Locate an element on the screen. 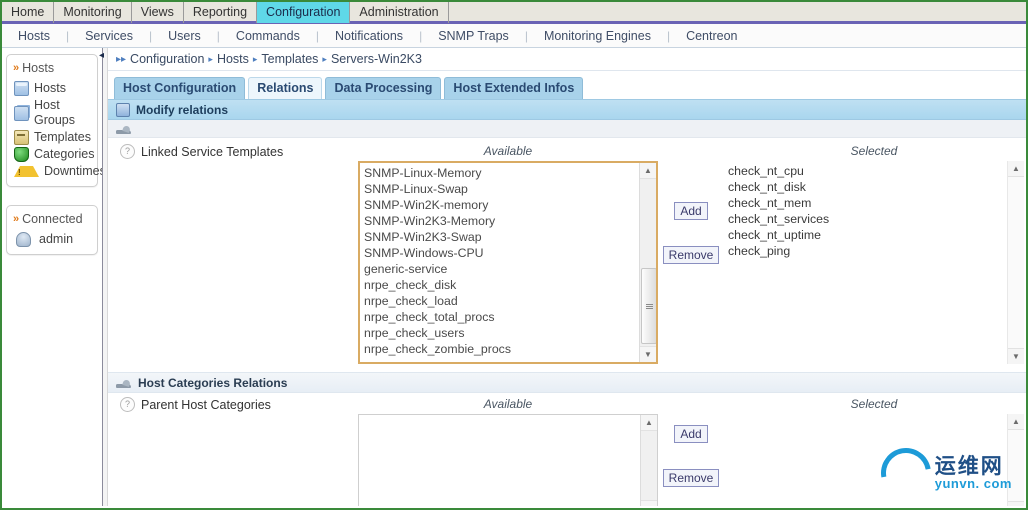 The image size is (1028, 510). list-item: nrpe_check_load is located at coordinates (501, 301).